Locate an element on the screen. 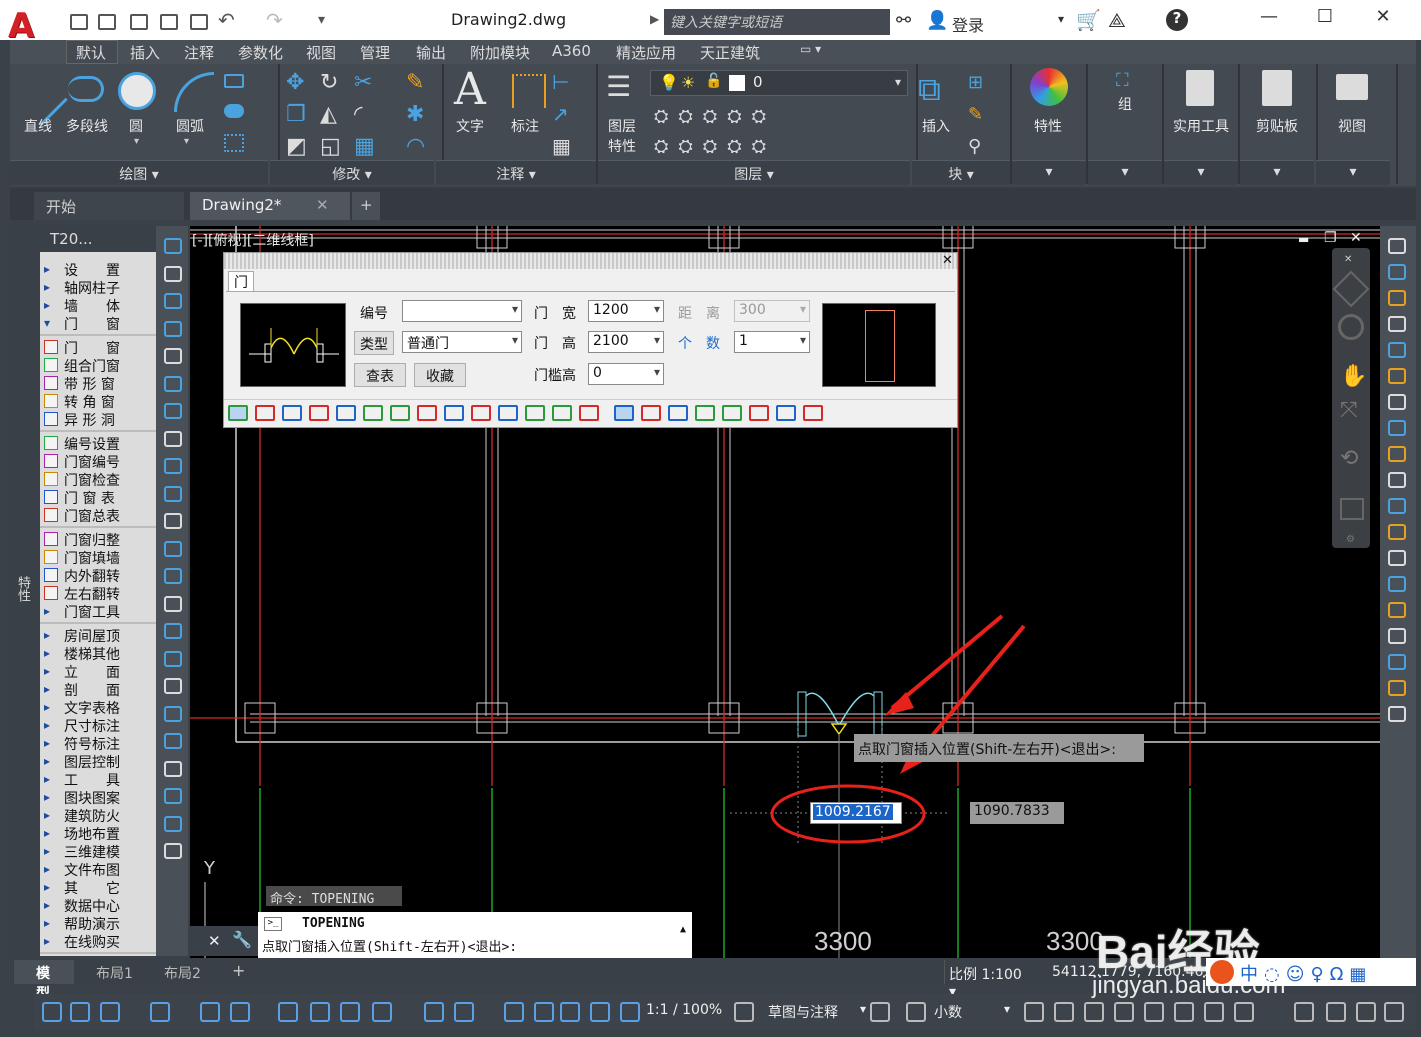 The width and height of the screenshot is (1421, 1037). edit-block-icon: ✎ is located at coordinates (975, 114).